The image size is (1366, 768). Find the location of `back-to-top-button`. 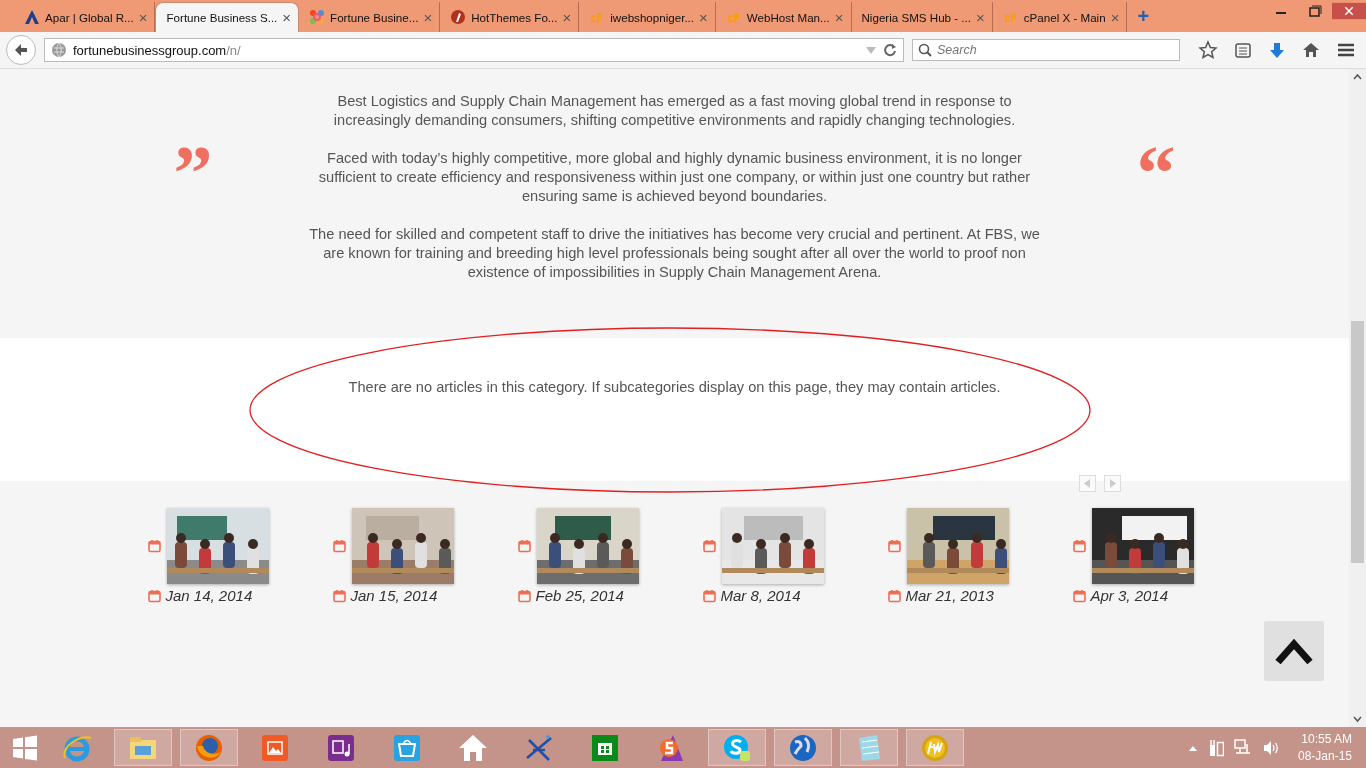

back-to-top-button is located at coordinates (1294, 651).